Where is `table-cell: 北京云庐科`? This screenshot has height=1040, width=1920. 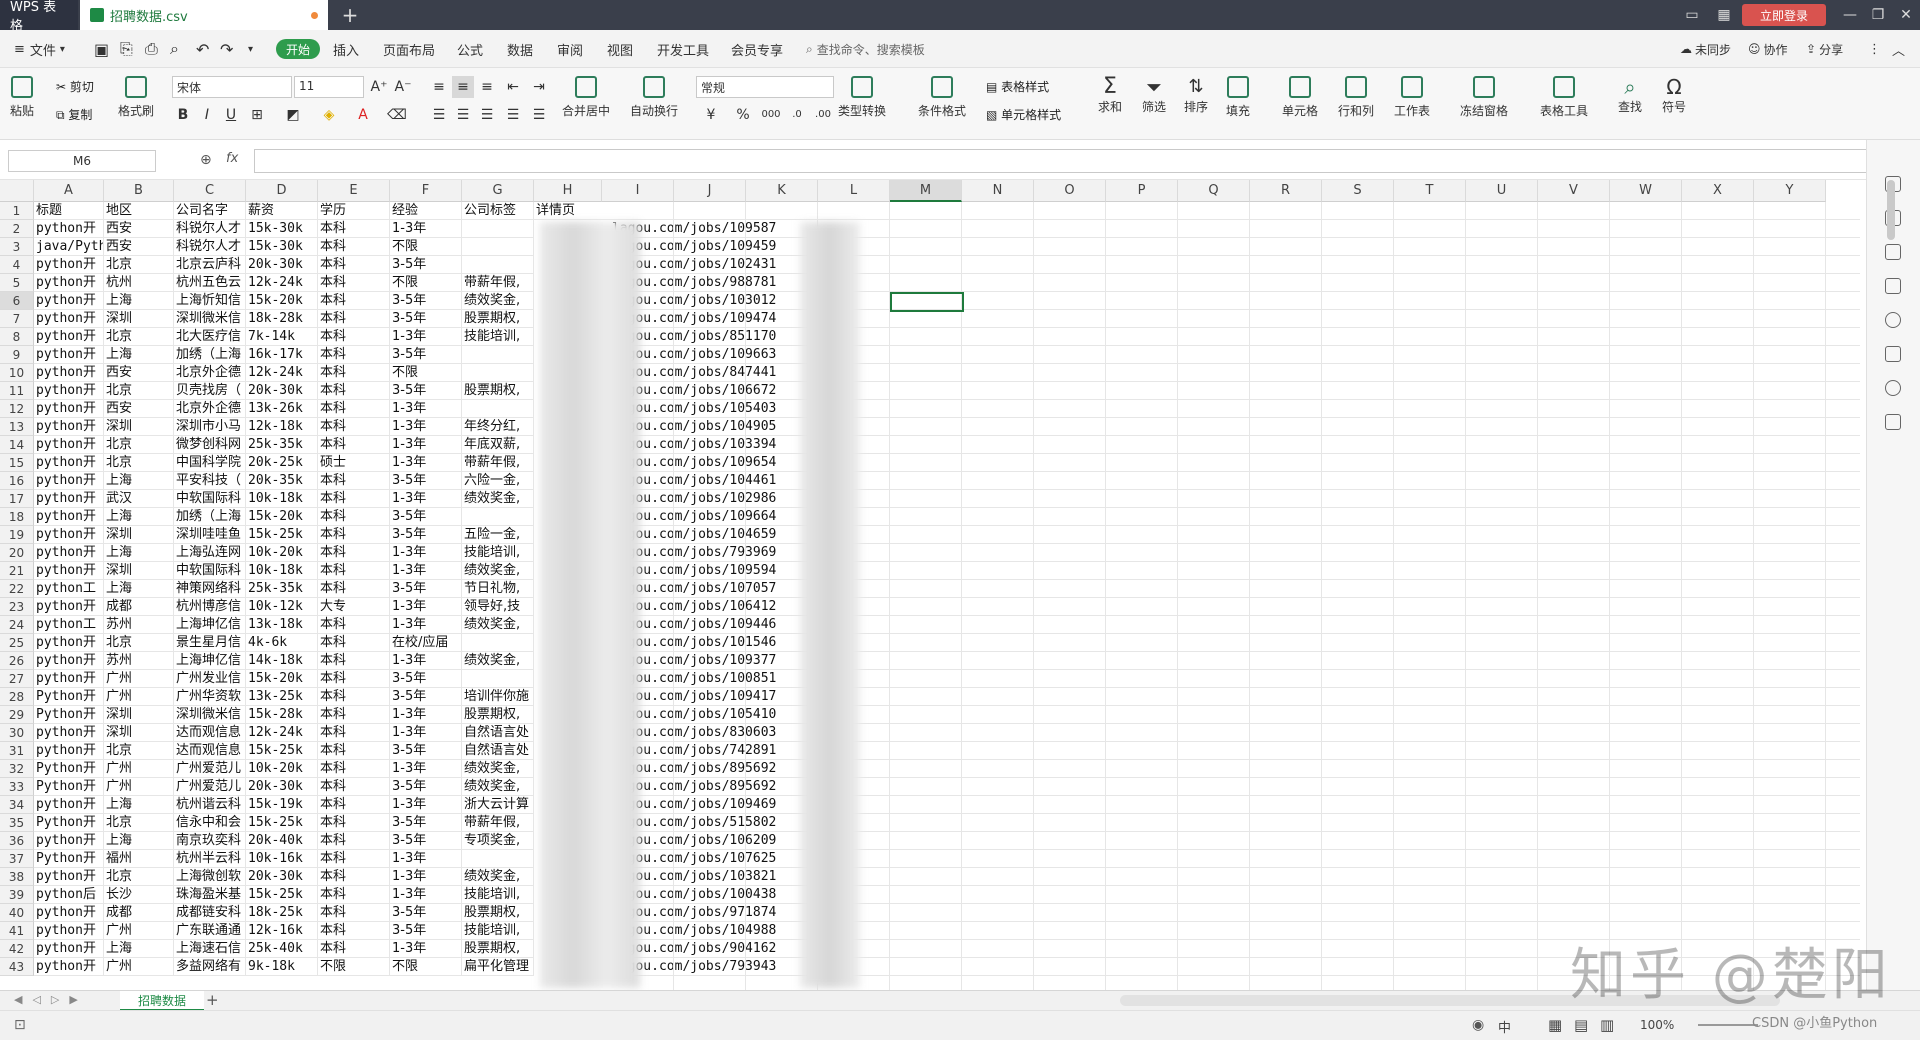 table-cell: 北京云庐科 is located at coordinates (210, 265).